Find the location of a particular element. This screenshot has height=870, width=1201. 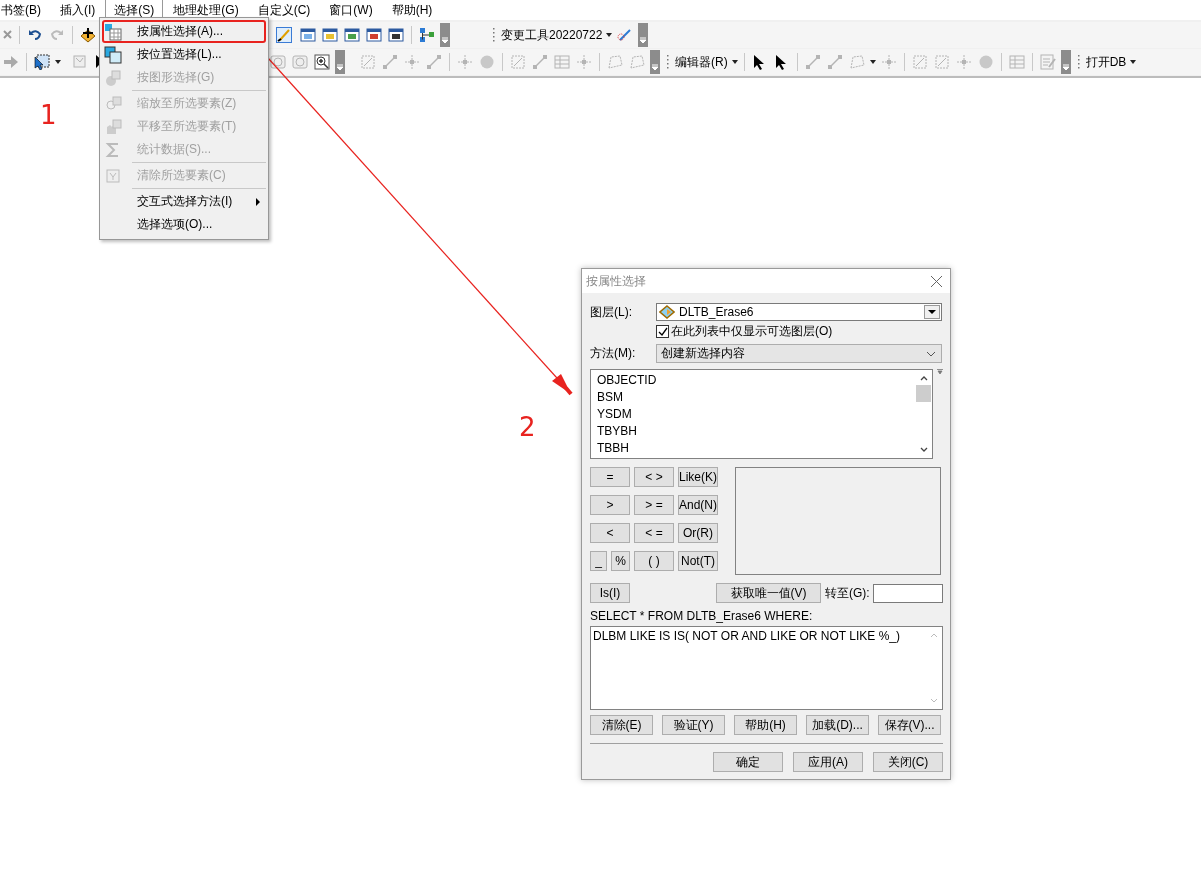

menu-bar-item: 帮助(H) is located at coordinates (412, 11).